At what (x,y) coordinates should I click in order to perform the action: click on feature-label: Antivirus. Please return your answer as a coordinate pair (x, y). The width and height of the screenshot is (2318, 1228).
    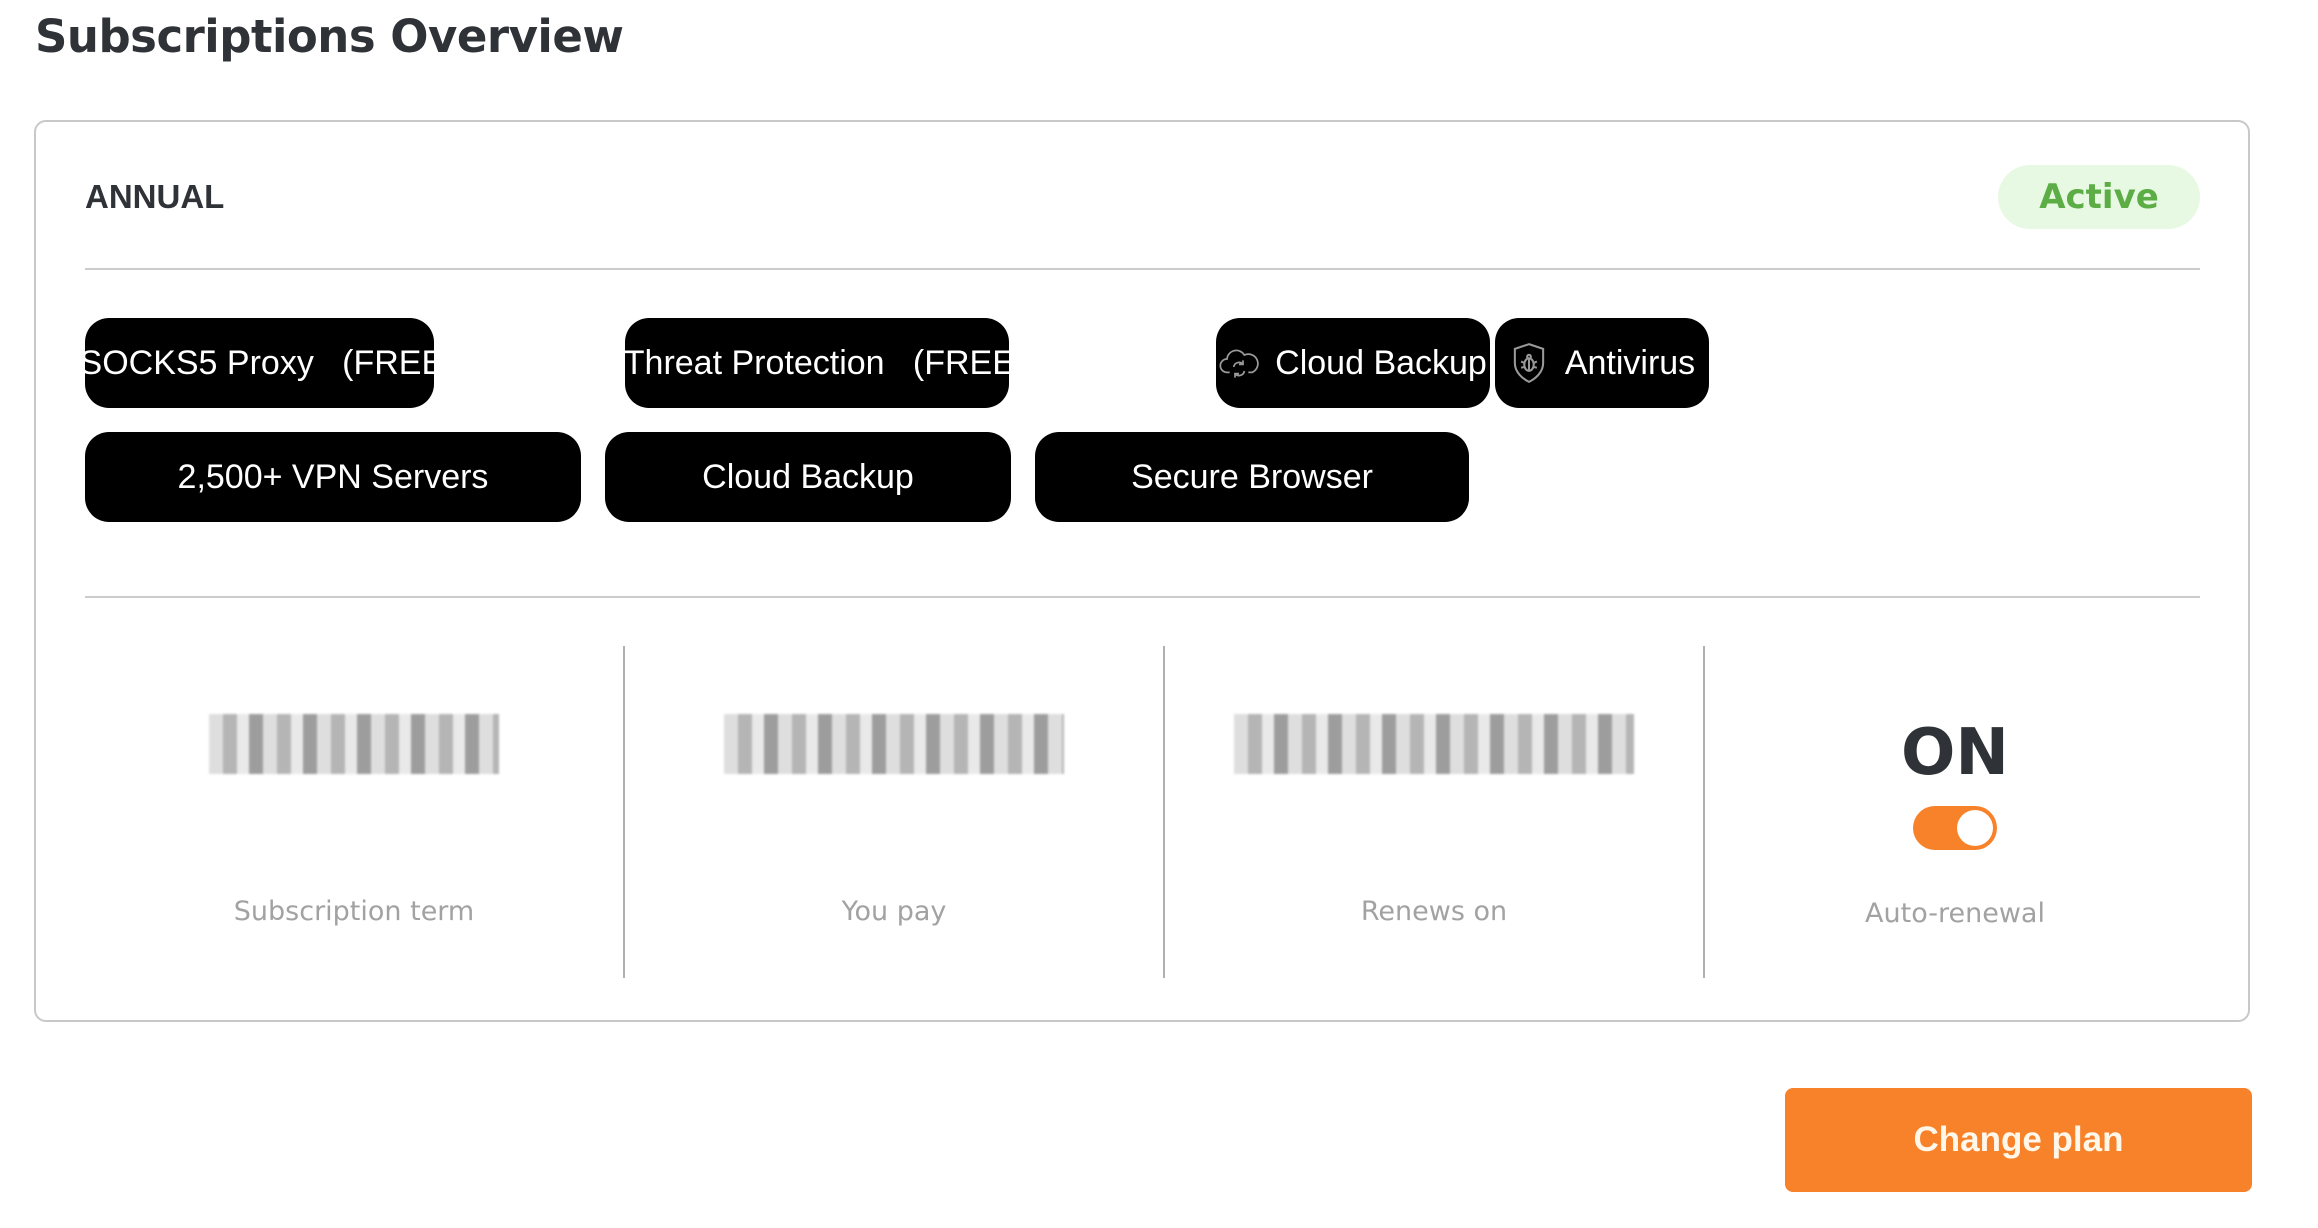
    Looking at the image, I should click on (1630, 362).